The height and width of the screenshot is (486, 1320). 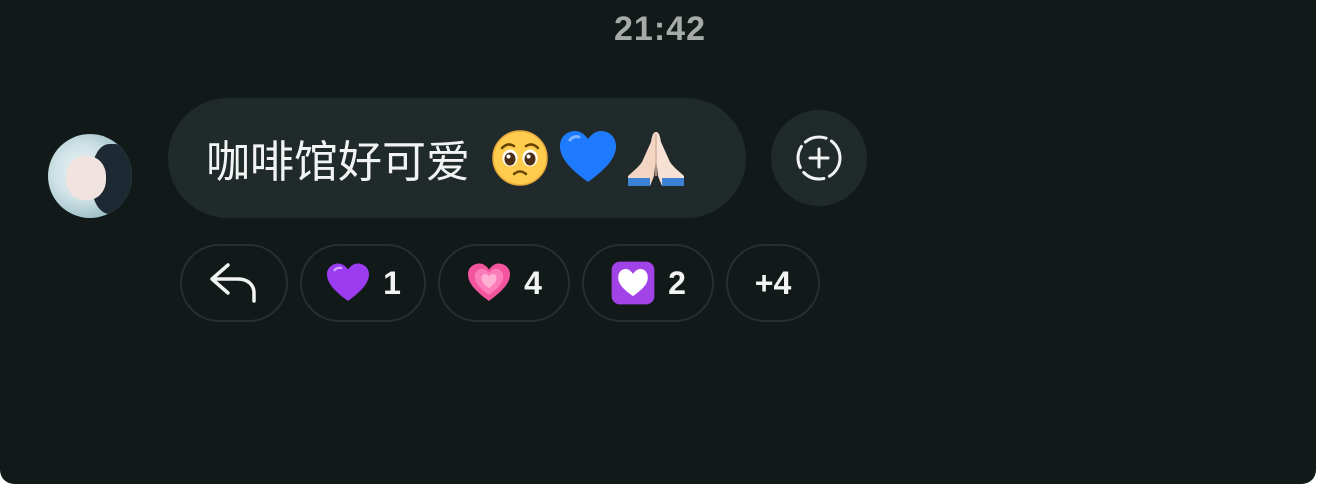 What do you see at coordinates (656, 159) in the screenshot?
I see `folded-hands-icon` at bounding box center [656, 159].